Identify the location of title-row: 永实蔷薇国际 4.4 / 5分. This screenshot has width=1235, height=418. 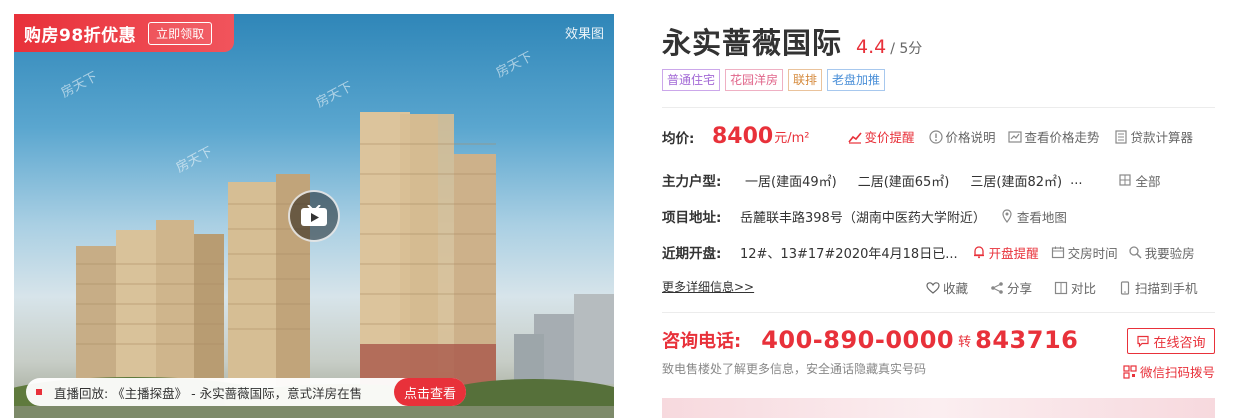
(792, 41).